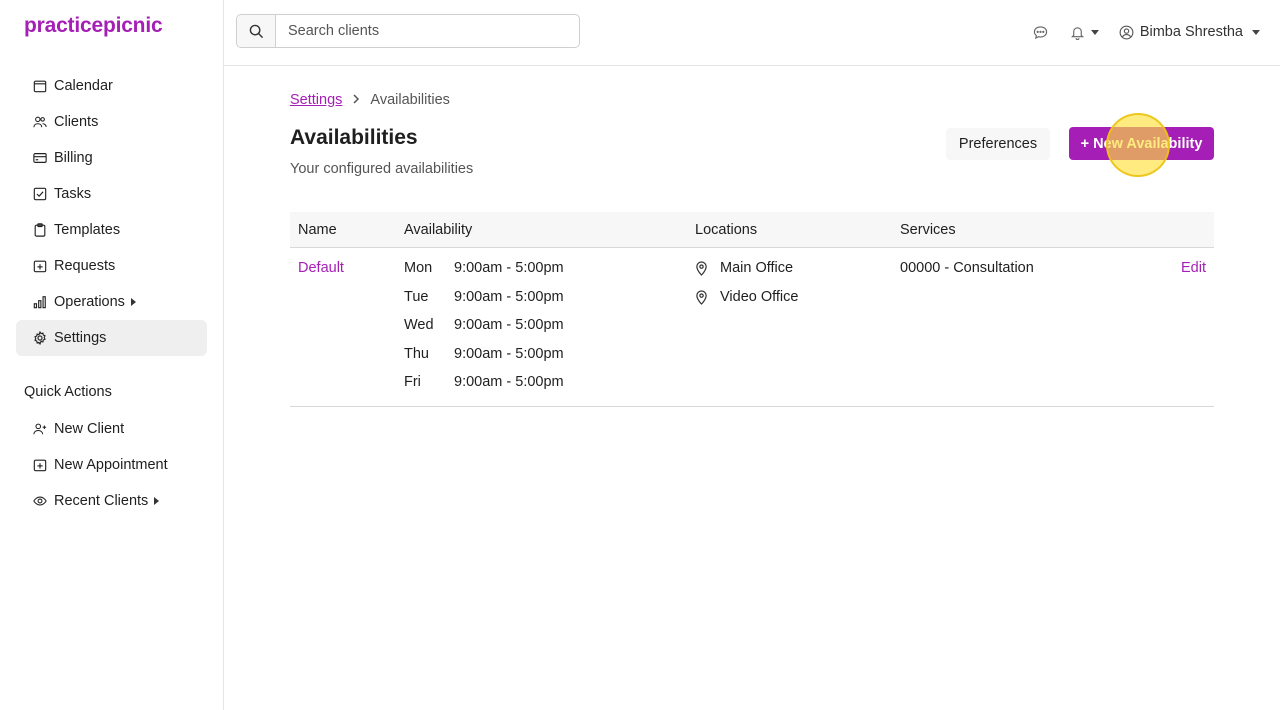 Image resolution: width=1280 pixels, height=710 pixels. I want to click on schedule-day: Thu 9:00am - 5:00pm, so click(484, 360).